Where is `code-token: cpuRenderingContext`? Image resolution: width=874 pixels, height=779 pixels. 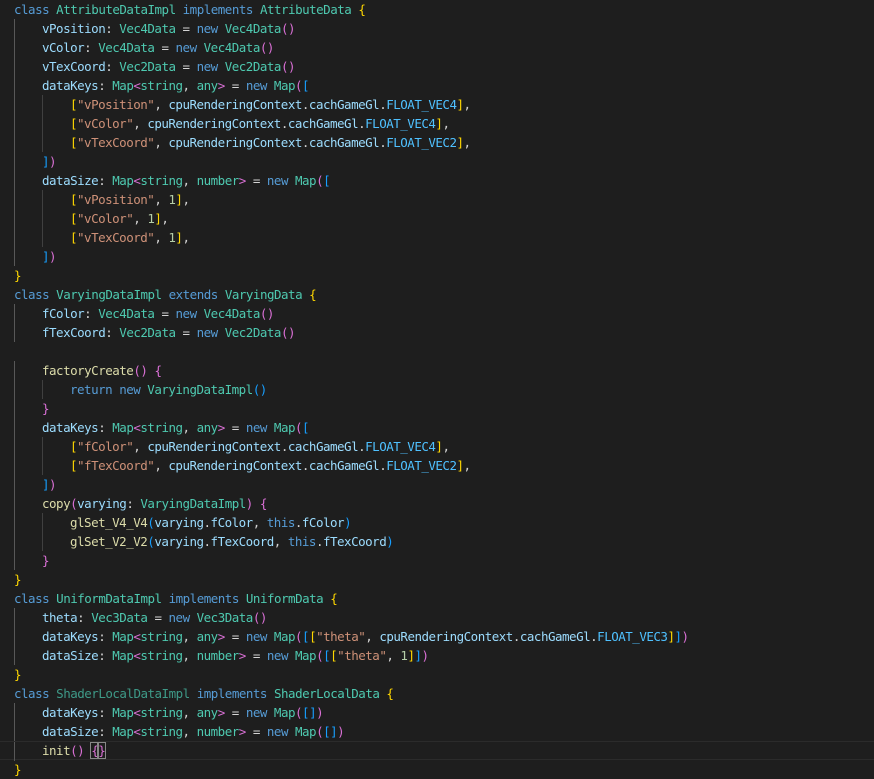
code-token: cpuRenderingContext is located at coordinates (235, 142).